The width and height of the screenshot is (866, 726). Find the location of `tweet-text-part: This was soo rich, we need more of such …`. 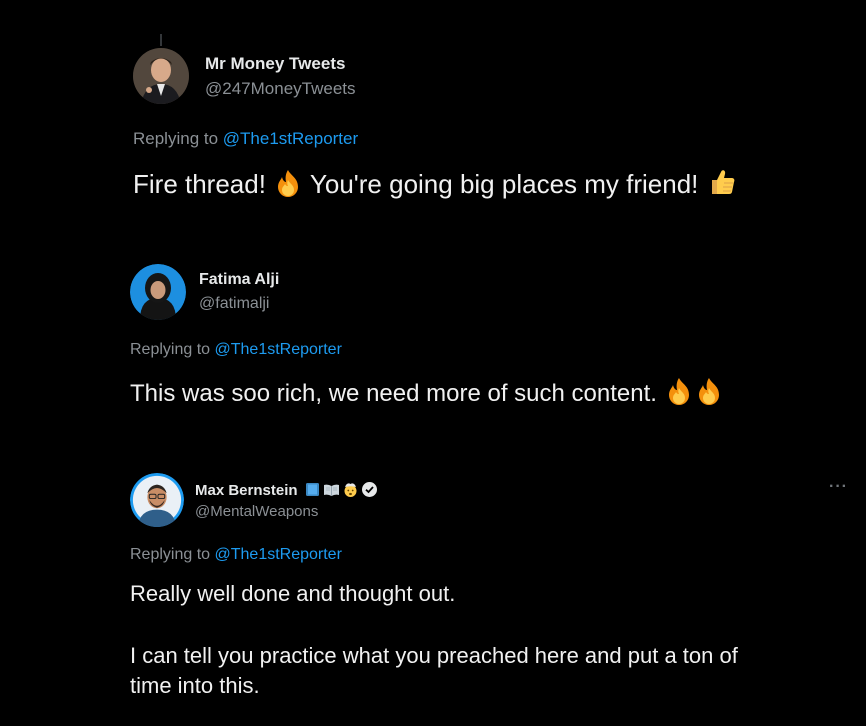

tweet-text-part: This was soo rich, we need more of such … is located at coordinates (397, 393).